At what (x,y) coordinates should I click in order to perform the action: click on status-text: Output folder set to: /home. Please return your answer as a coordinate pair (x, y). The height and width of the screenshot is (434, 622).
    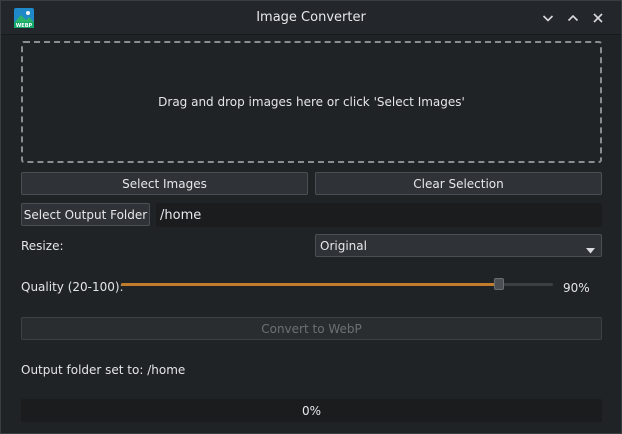
    Looking at the image, I should click on (103, 370).